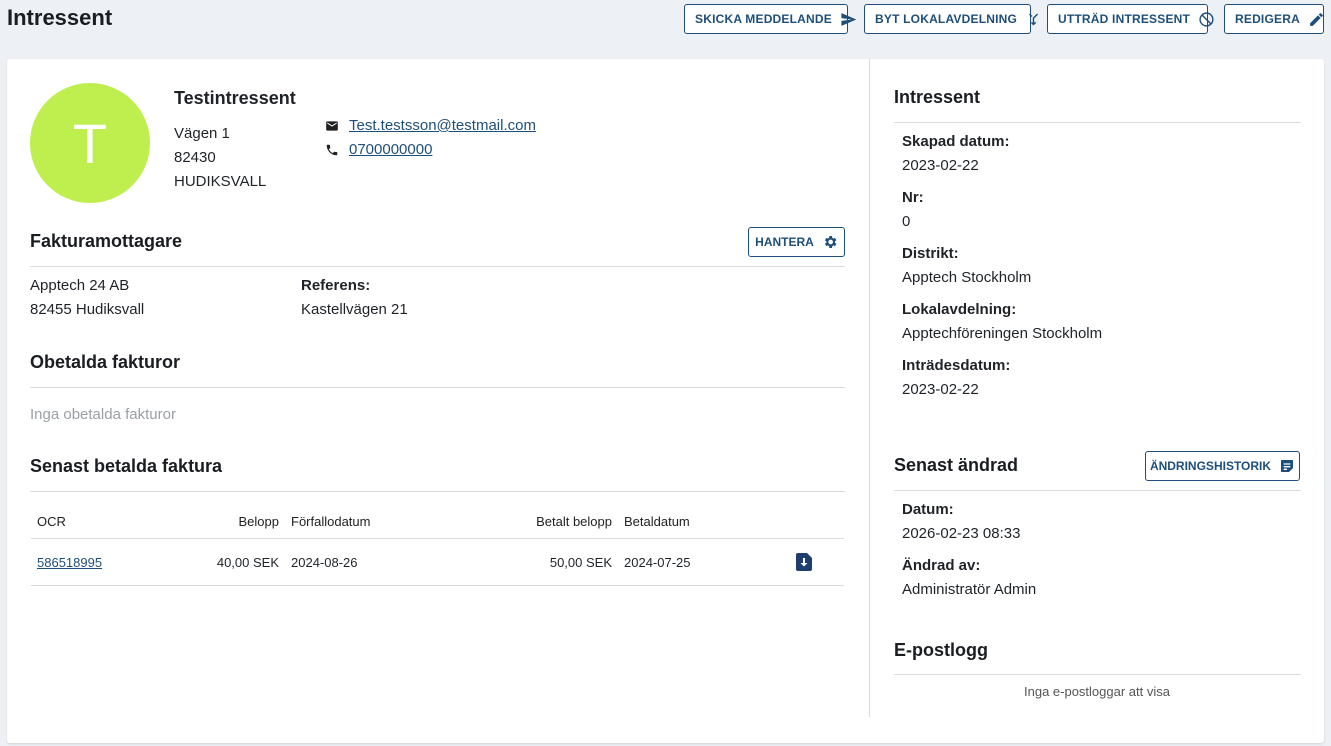  What do you see at coordinates (69, 562) in the screenshot?
I see `ocr-link: 586518995` at bounding box center [69, 562].